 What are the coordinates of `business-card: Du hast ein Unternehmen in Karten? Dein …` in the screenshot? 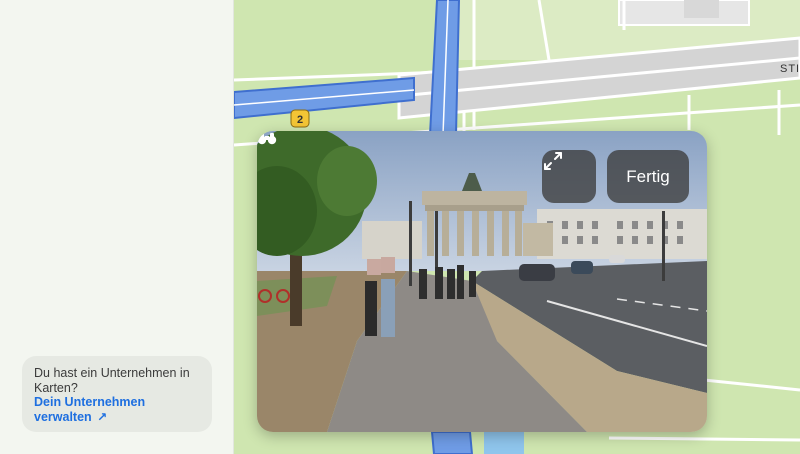 It's located at (117, 394).